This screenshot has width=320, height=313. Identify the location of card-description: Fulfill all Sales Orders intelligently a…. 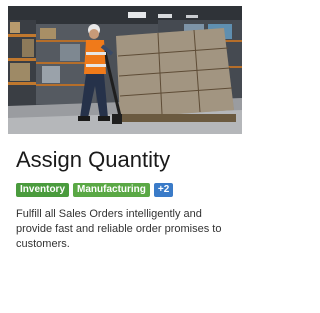
(119, 229).